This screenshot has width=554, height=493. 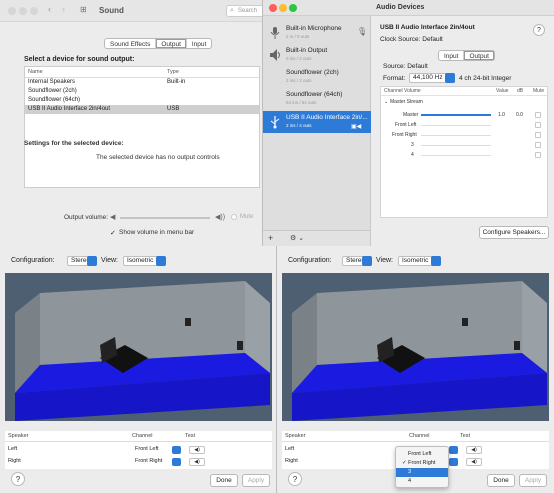 I want to click on search-placeholder: Search, so click(x=248, y=11).